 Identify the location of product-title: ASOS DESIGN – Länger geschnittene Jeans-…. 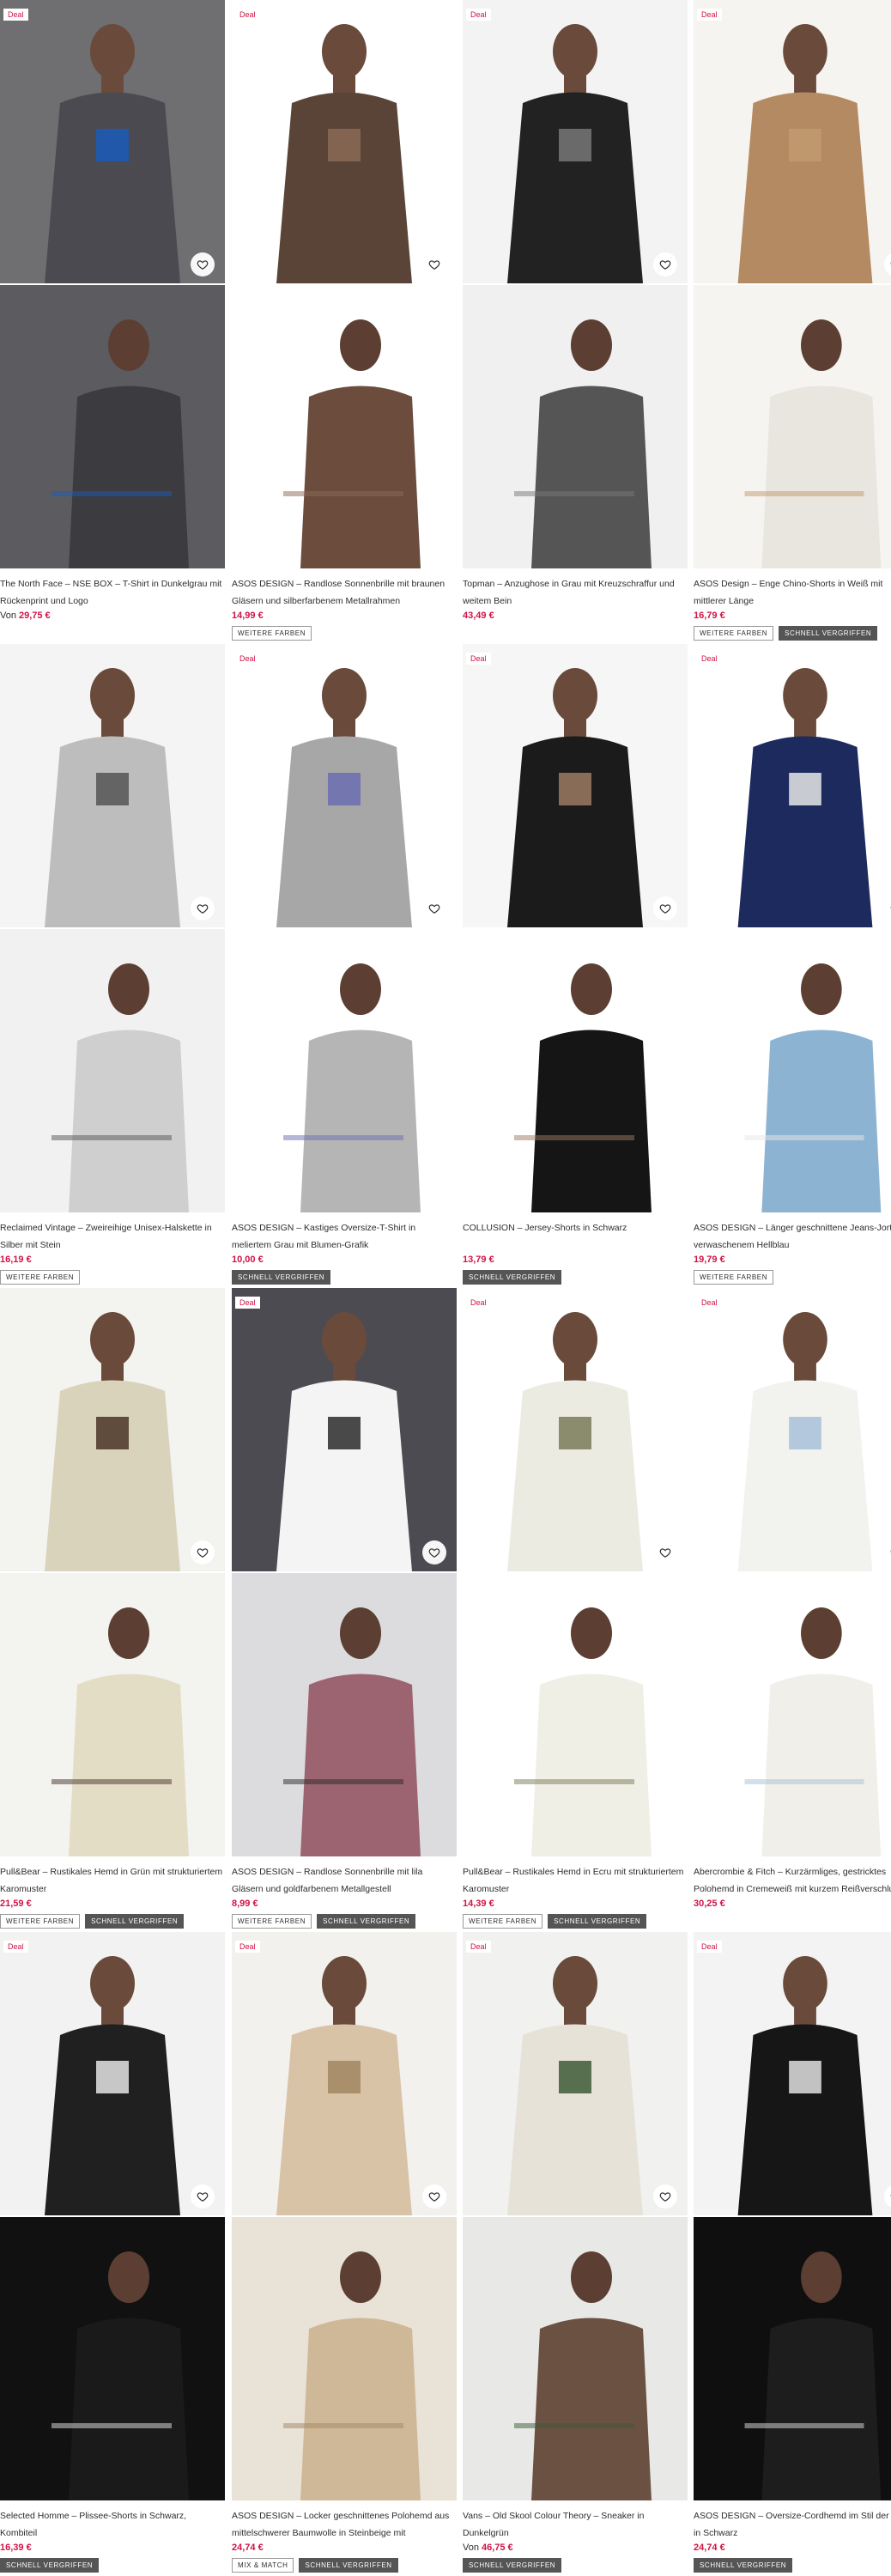
(793, 1236).